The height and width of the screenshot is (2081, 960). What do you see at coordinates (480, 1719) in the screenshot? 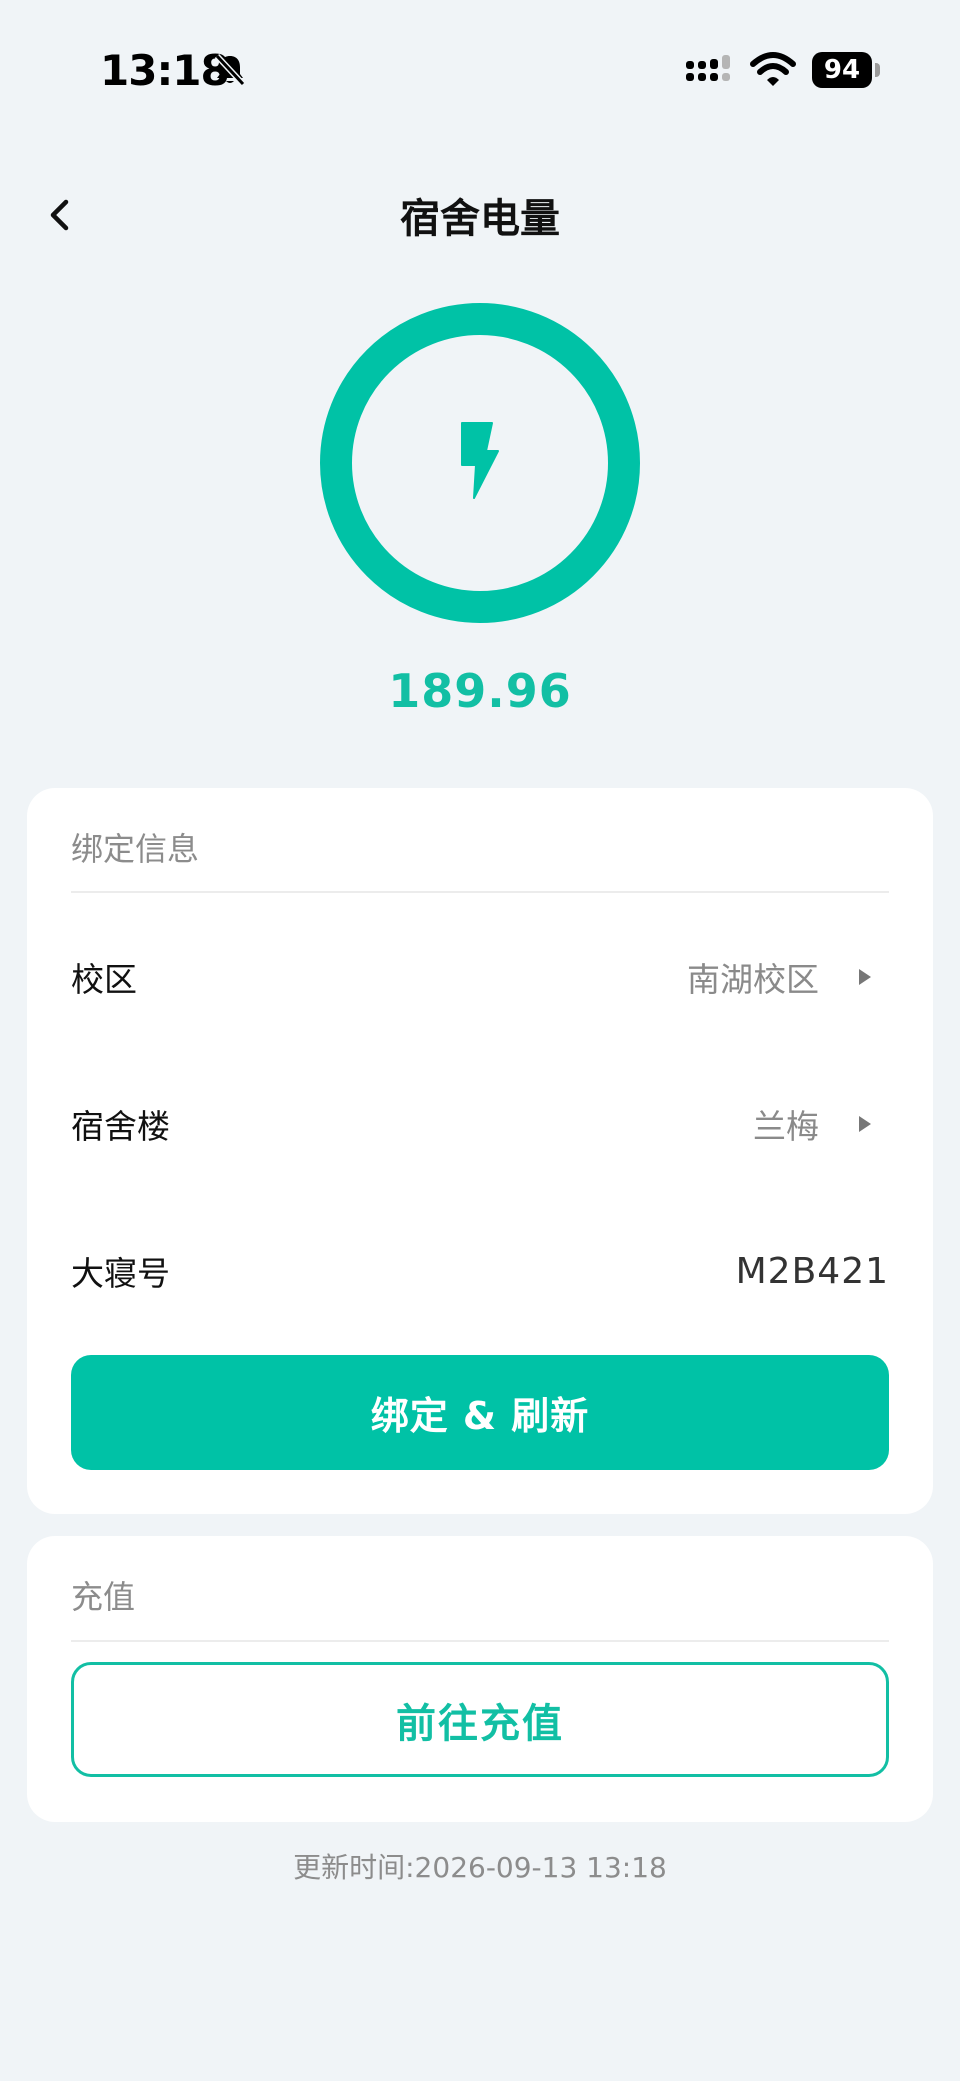
I see `go-recharge-button: 前往充值` at bounding box center [480, 1719].